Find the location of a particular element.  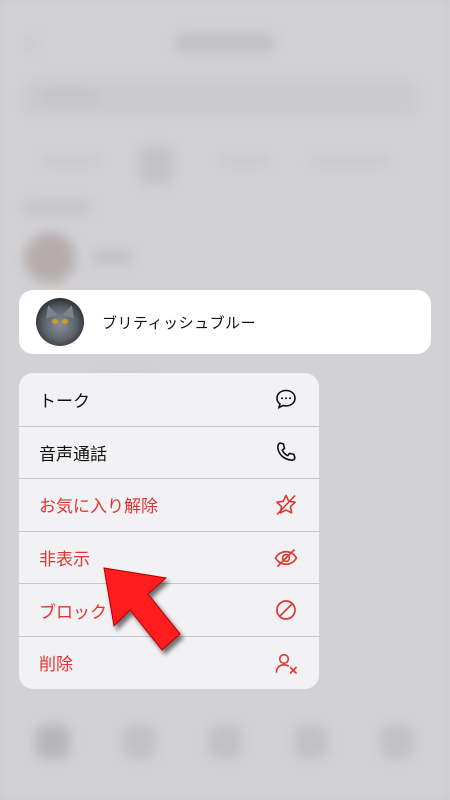

star-remove-icon is located at coordinates (286, 505).